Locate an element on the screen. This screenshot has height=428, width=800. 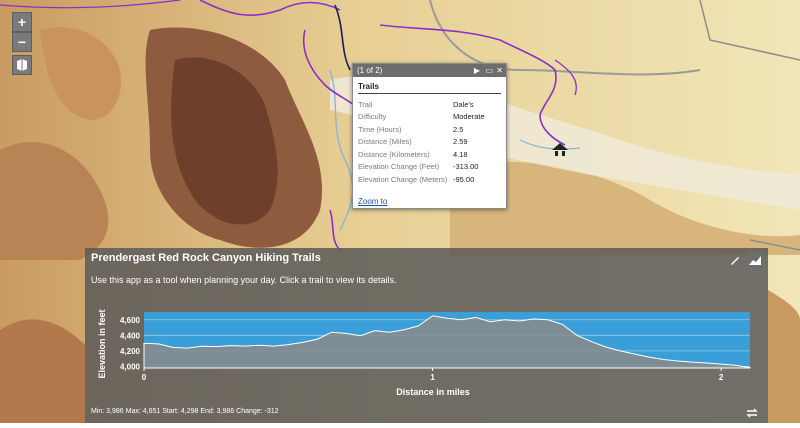
attribute-label: Trail is located at coordinates (365, 104).